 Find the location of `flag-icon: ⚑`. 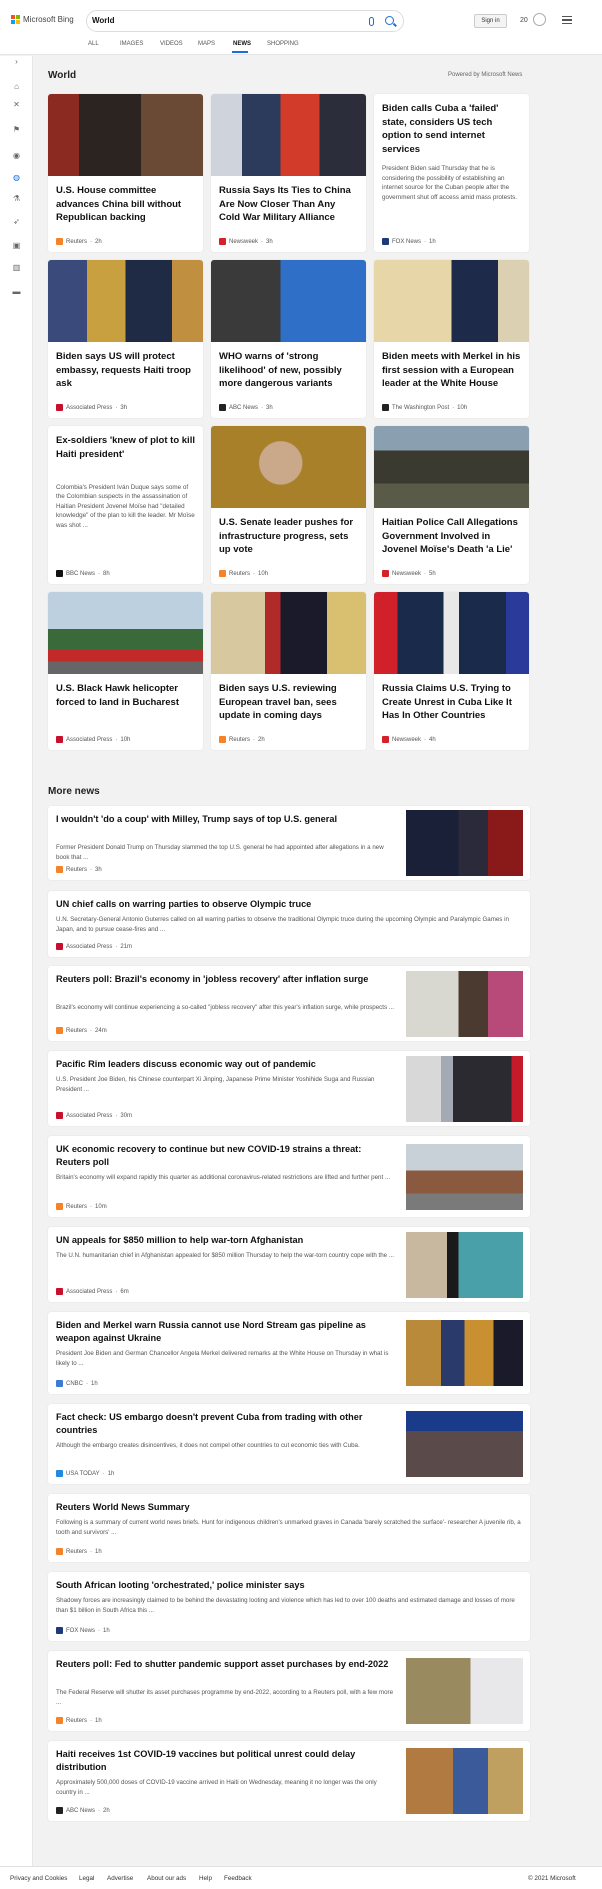

flag-icon: ⚑ is located at coordinates (16, 130).